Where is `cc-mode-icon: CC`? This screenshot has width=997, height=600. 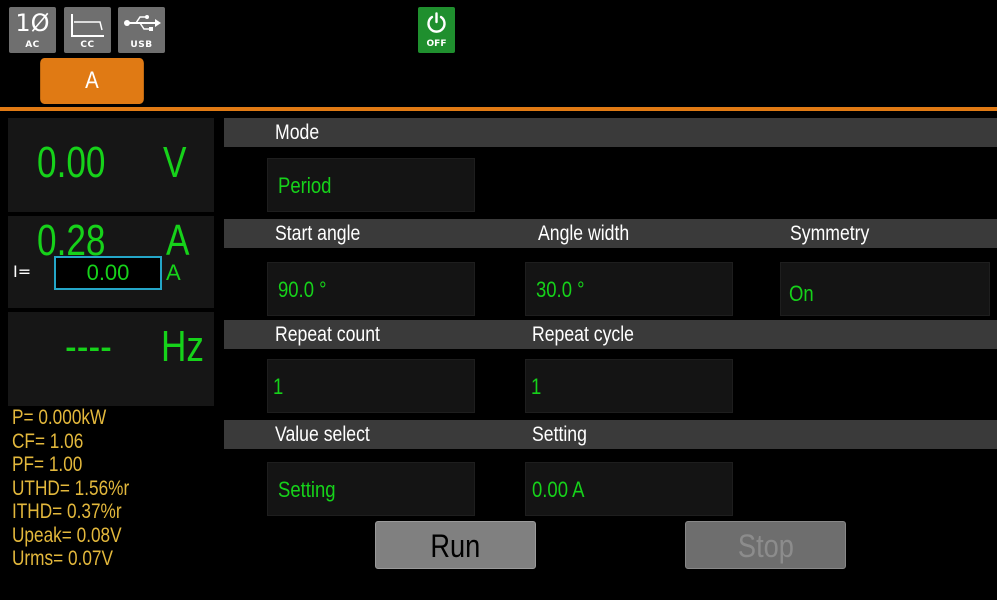 cc-mode-icon: CC is located at coordinates (87, 30).